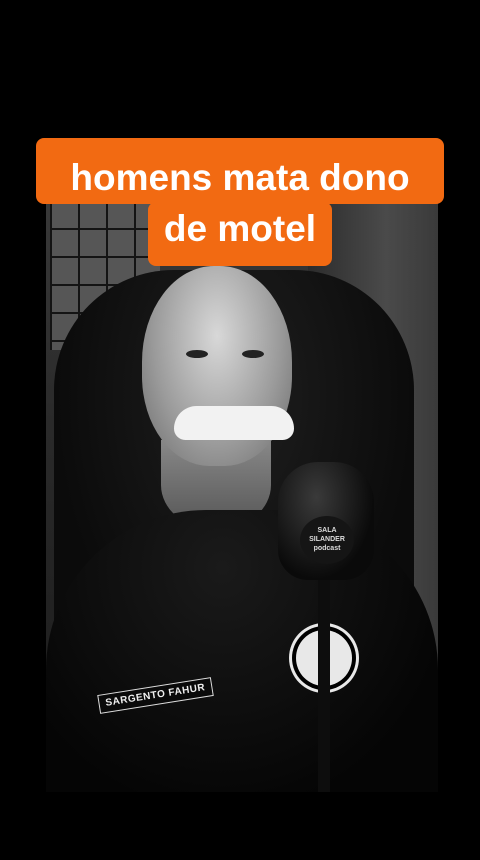  I want to click on white-mustache, so click(234, 423).